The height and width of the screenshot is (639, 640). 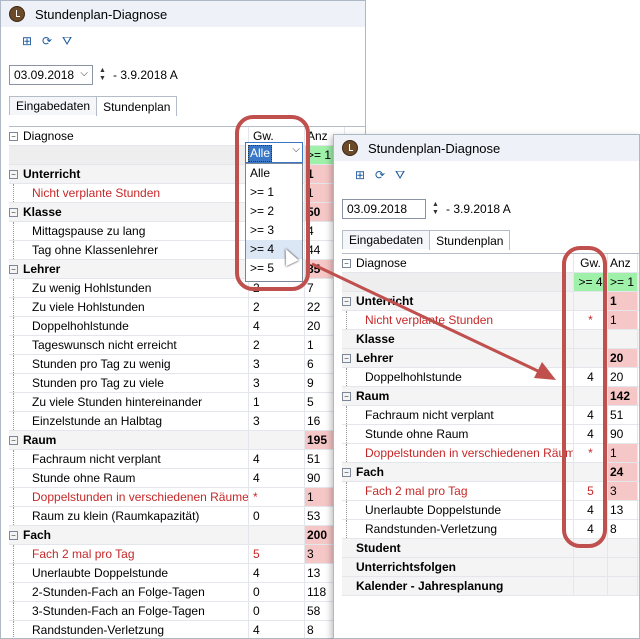 I want to click on table-row: Stunden pro Tag zu viele 3 9, so click(x=187, y=383).